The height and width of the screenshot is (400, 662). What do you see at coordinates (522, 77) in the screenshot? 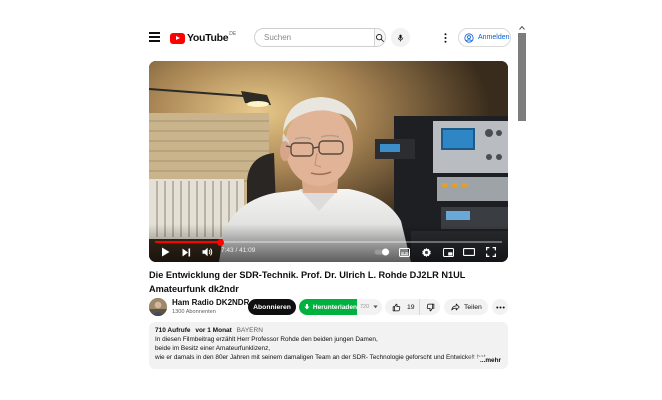
I see `scrollbar-thumb` at bounding box center [522, 77].